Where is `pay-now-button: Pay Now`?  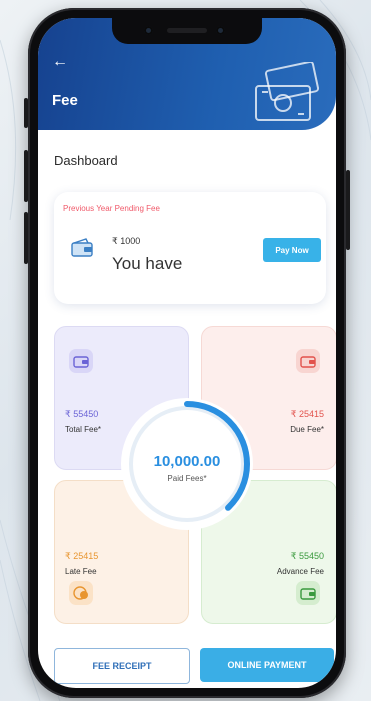 pay-now-button: Pay Now is located at coordinates (292, 250).